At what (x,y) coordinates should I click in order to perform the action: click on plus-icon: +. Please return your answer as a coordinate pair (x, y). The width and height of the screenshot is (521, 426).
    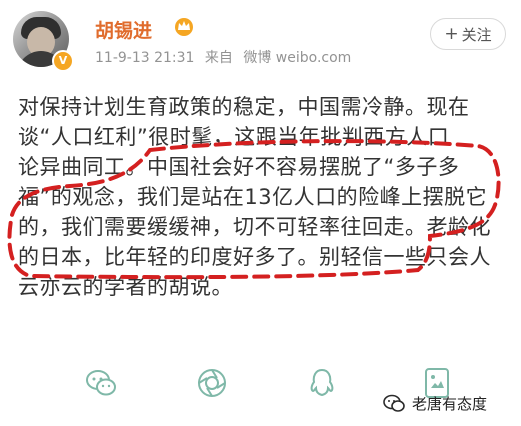
    Looking at the image, I should click on (451, 34).